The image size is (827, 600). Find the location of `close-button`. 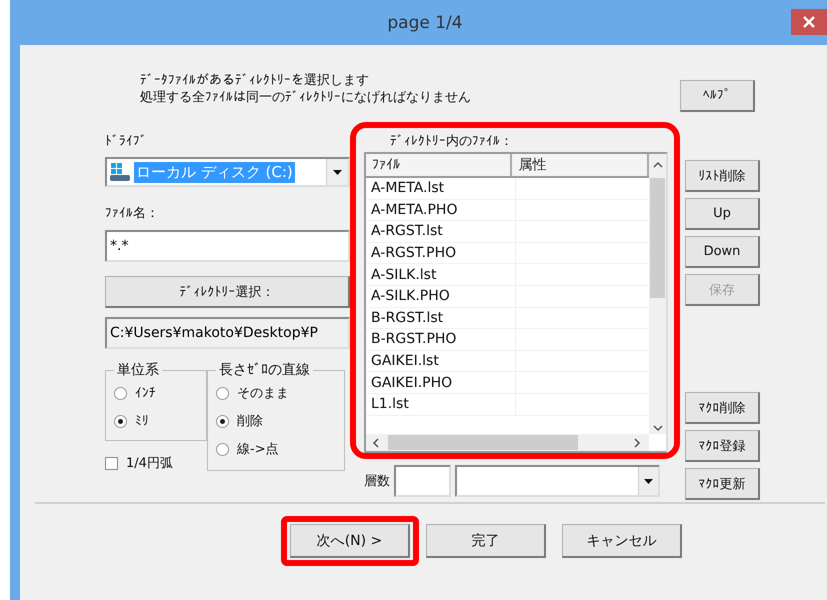

close-button is located at coordinates (809, 22).